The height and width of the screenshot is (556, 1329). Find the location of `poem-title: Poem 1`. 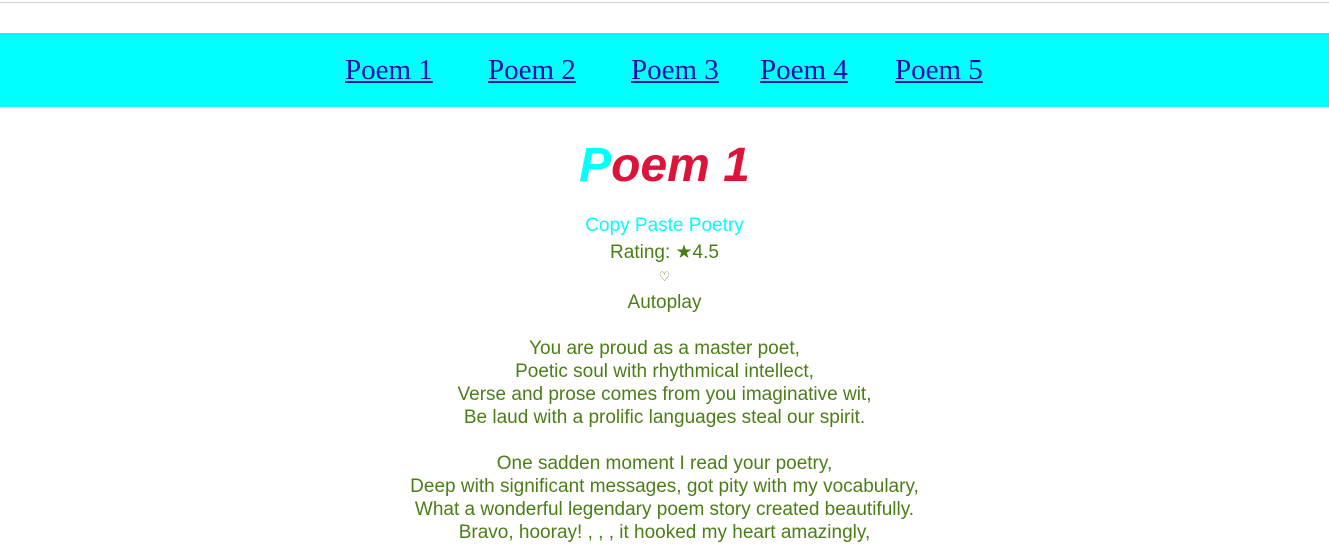

poem-title: Poem 1 is located at coordinates (664, 166).